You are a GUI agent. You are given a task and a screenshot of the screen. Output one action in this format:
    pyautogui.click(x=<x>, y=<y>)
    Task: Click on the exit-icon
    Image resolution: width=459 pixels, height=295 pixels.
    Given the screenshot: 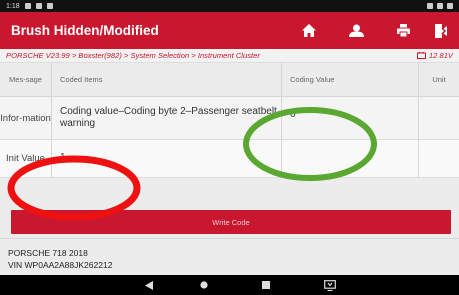 What is the action you would take?
    pyautogui.click(x=441, y=30)
    